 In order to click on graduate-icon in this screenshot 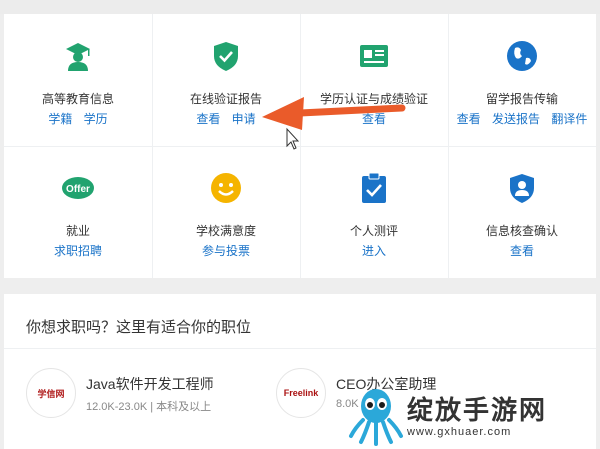, I will do `click(78, 57)`.